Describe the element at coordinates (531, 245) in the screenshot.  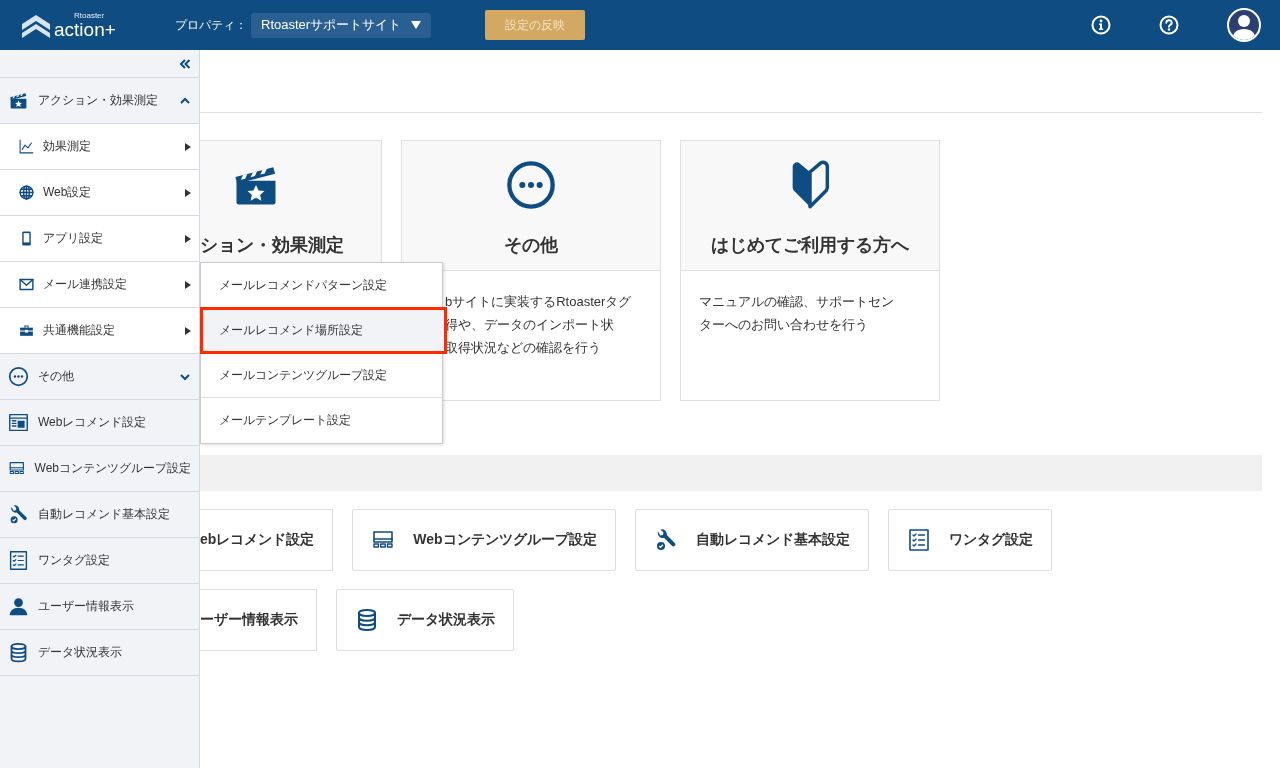
I see `card-title: その他` at that location.